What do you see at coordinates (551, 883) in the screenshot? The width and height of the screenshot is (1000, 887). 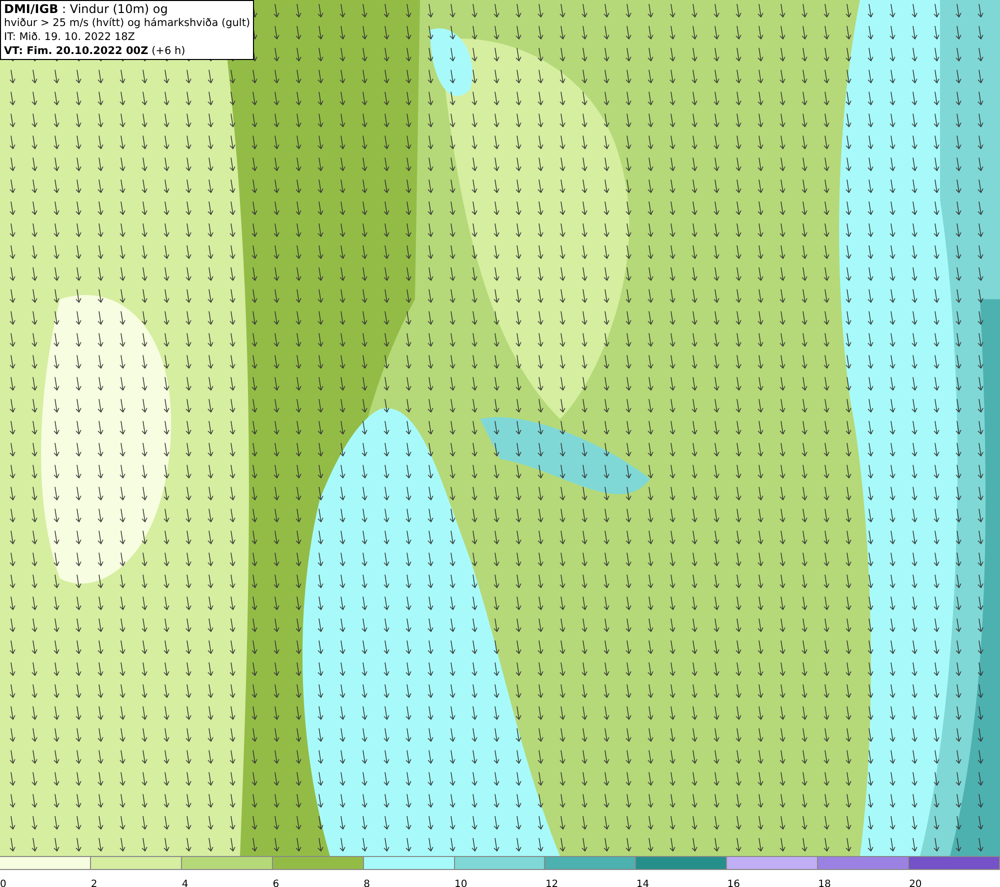 I see `legend-label: 12` at bounding box center [551, 883].